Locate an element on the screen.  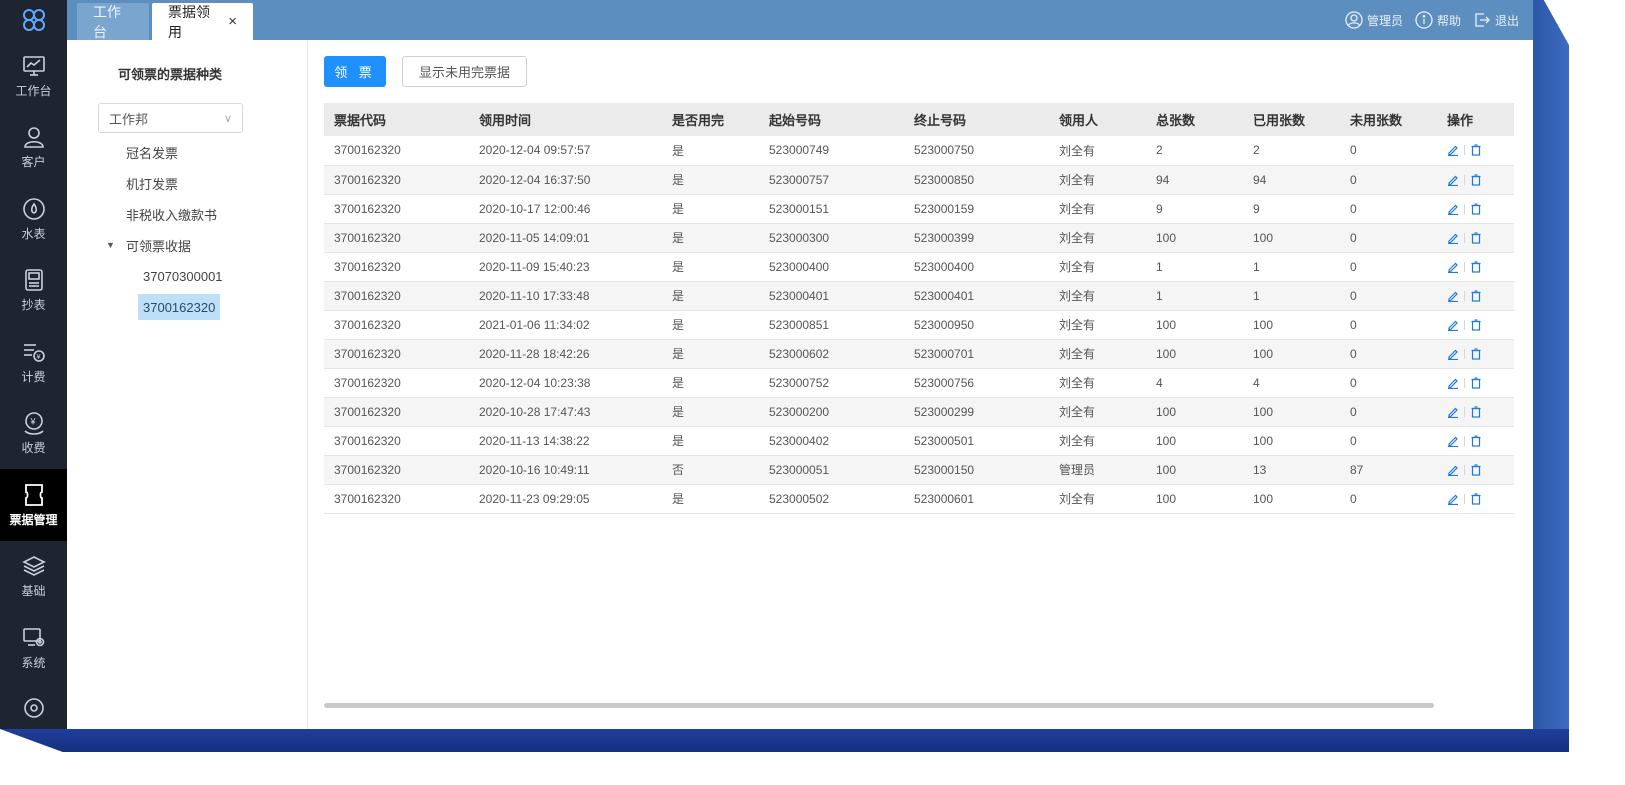
admin-button: 管理员 is located at coordinates (1374, 20).